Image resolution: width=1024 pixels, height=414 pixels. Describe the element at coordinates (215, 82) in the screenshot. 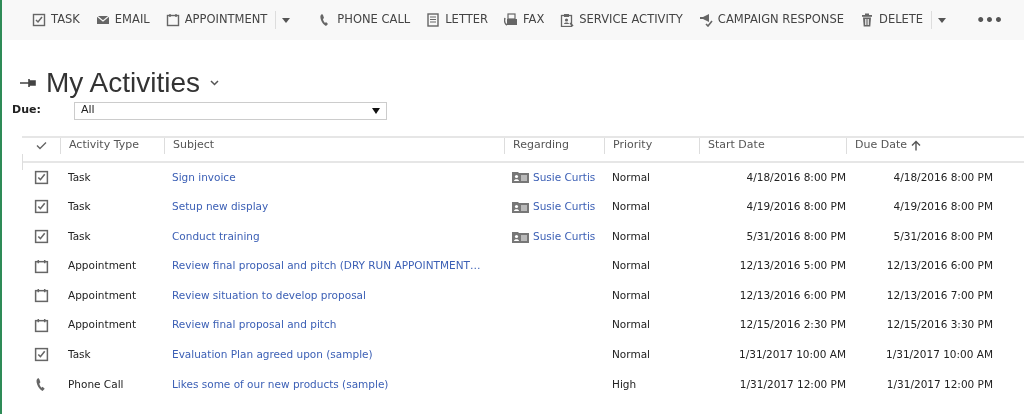

I see `chevron-down-icon` at that location.